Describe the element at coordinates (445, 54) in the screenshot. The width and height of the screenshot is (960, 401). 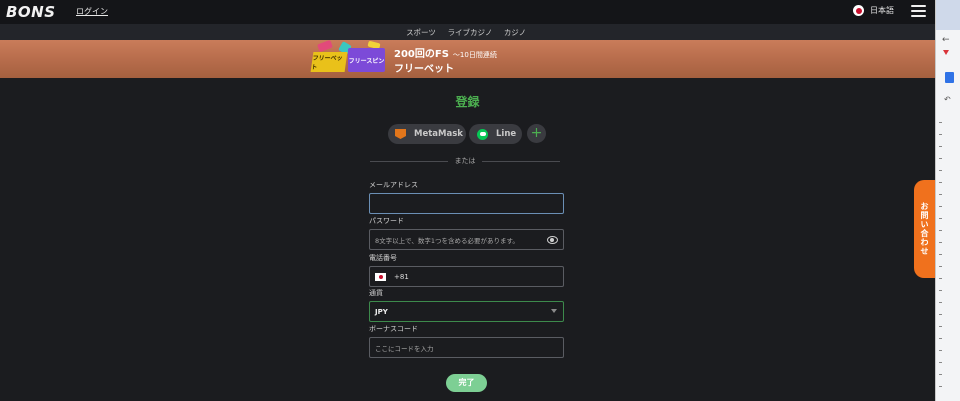
I see `promo-title: 200回のFS 〜10日間連続` at that location.